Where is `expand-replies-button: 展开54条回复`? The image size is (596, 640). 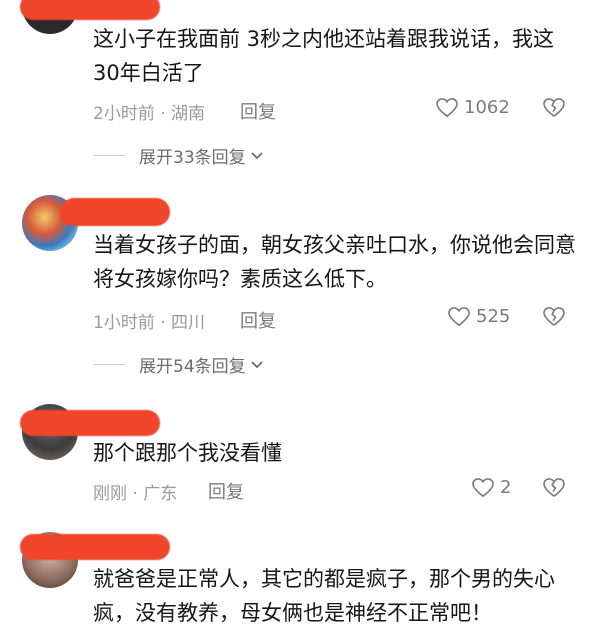
expand-replies-button: 展开54条回复 is located at coordinates (178, 364).